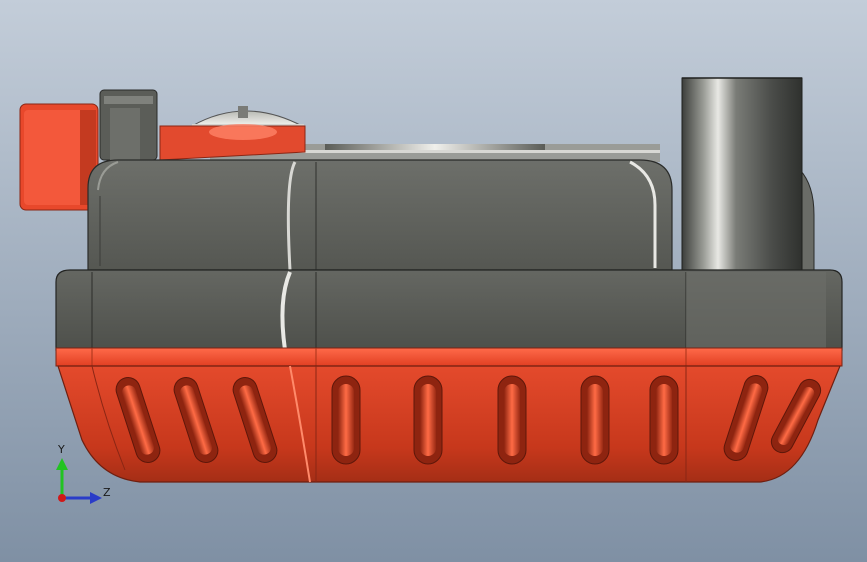 The image size is (867, 562). What do you see at coordinates (59, 157) in the screenshot?
I see `left-red-block` at bounding box center [59, 157].